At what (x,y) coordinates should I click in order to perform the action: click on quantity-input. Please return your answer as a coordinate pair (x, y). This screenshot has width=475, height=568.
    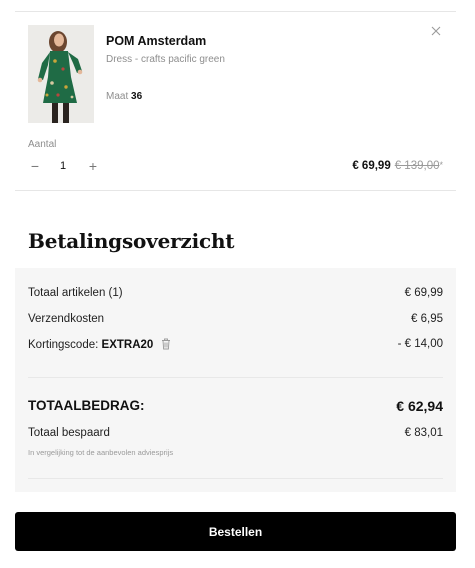
    Looking at the image, I should click on (63, 166).